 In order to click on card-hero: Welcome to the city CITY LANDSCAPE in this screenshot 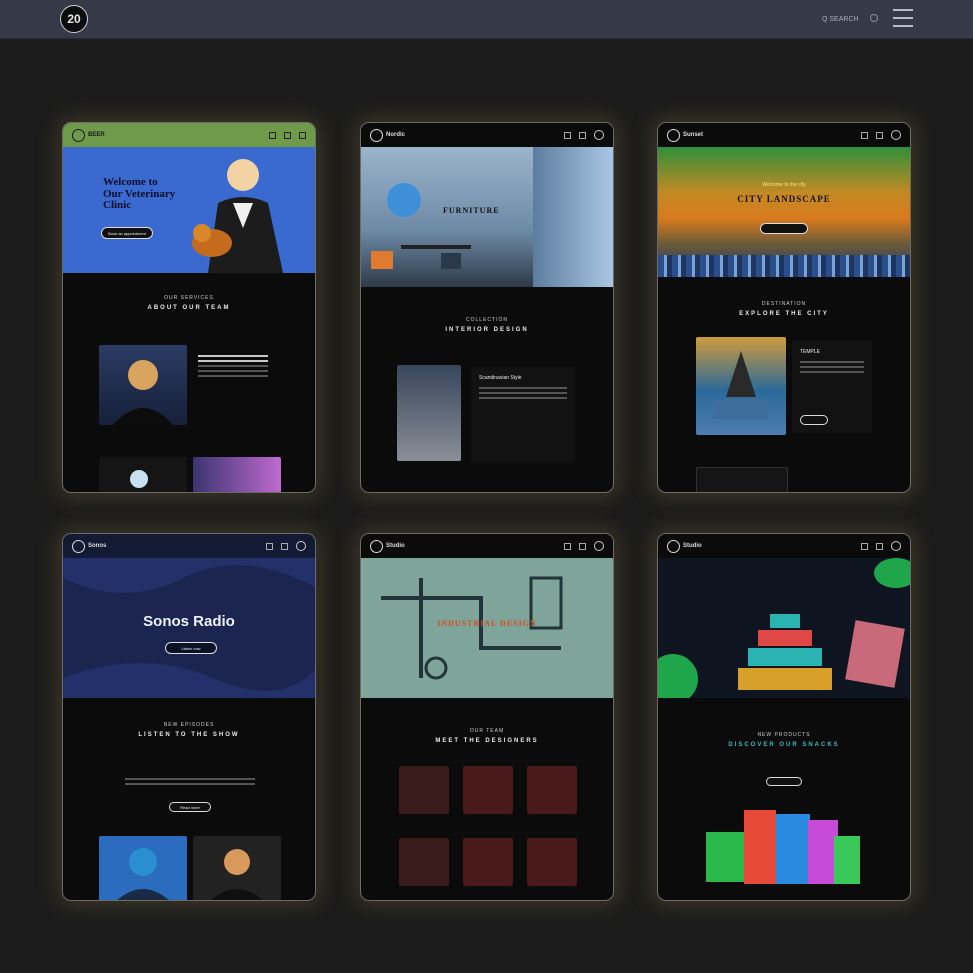, I will do `click(784, 212)`.